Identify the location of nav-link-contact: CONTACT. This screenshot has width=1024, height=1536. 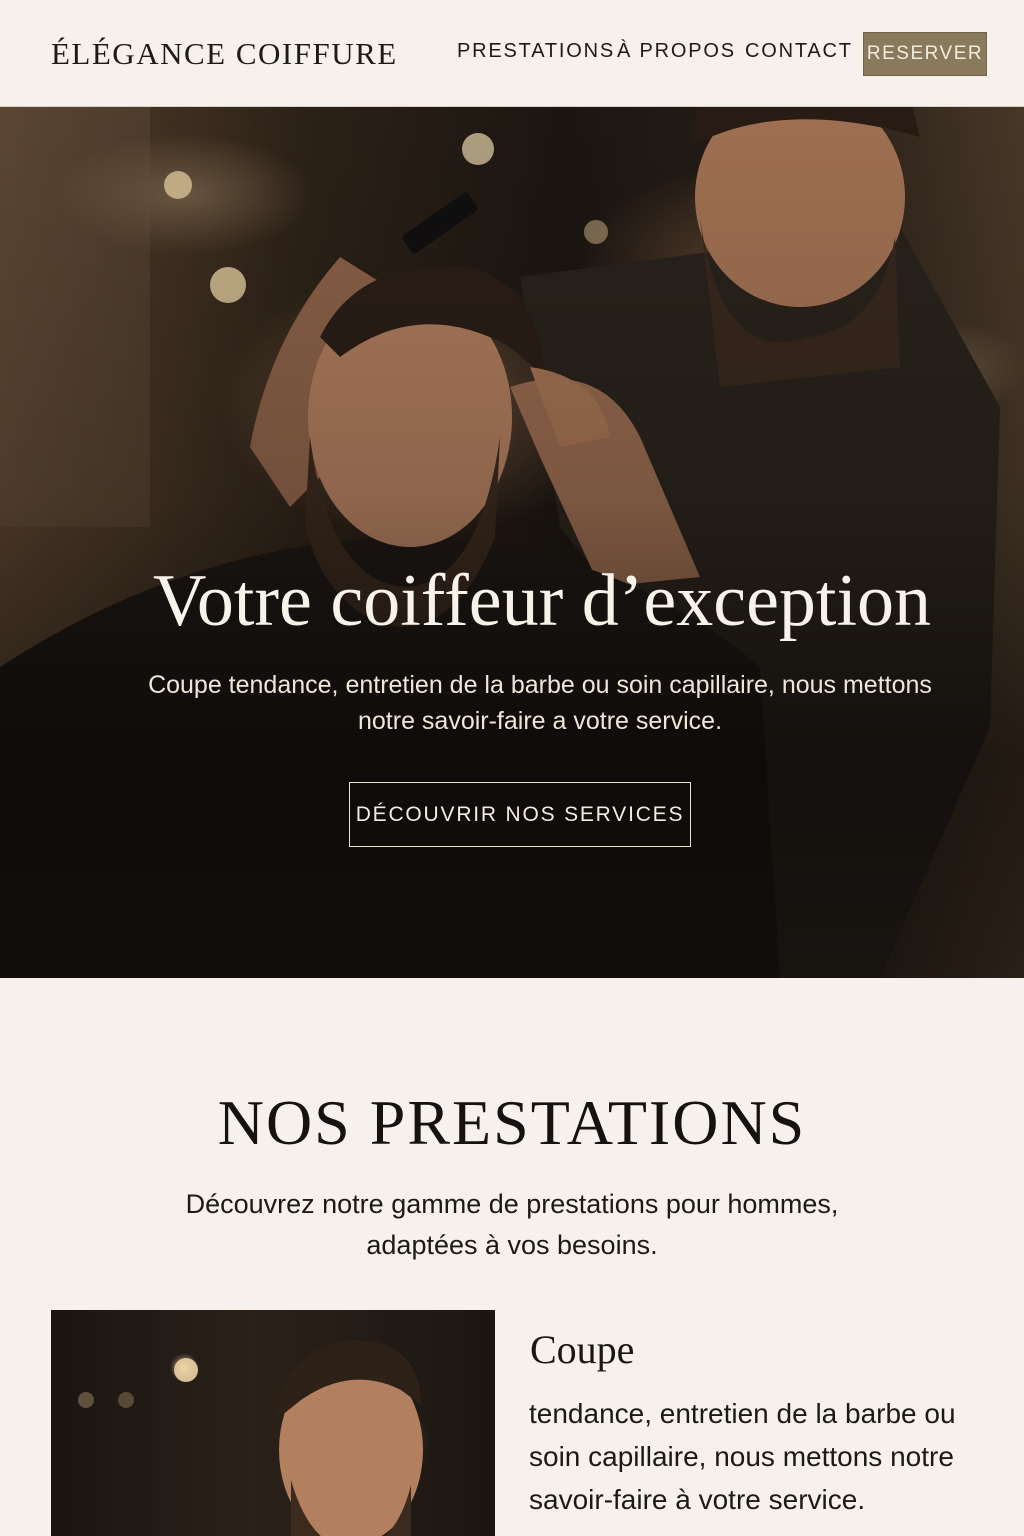
(799, 51).